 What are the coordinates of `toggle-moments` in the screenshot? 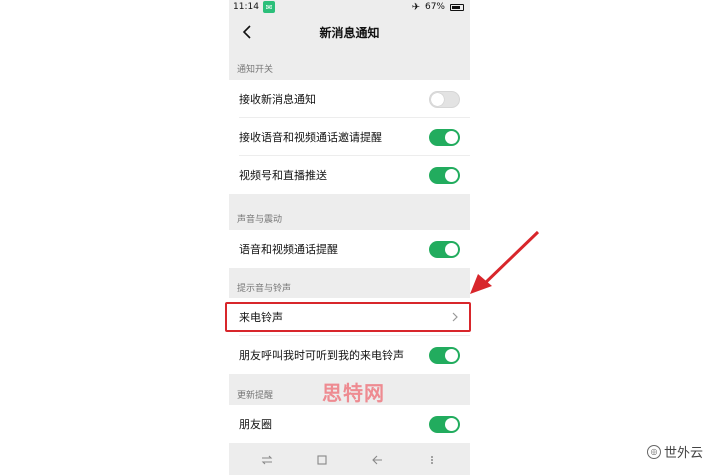 It's located at (444, 424).